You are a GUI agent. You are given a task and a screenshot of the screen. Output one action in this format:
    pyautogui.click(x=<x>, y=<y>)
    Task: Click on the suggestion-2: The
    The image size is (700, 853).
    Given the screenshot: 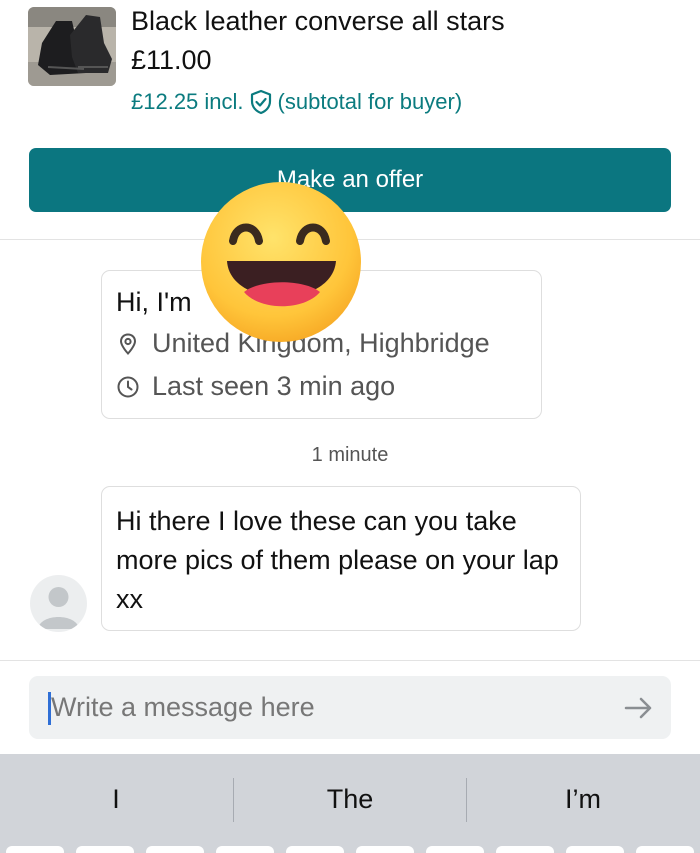 What is the action you would take?
    pyautogui.click(x=350, y=799)
    